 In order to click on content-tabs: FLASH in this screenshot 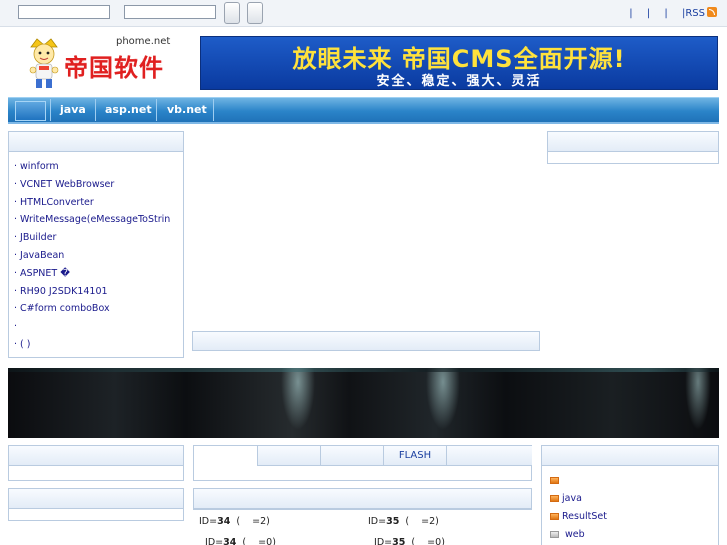, I will do `click(362, 463)`.